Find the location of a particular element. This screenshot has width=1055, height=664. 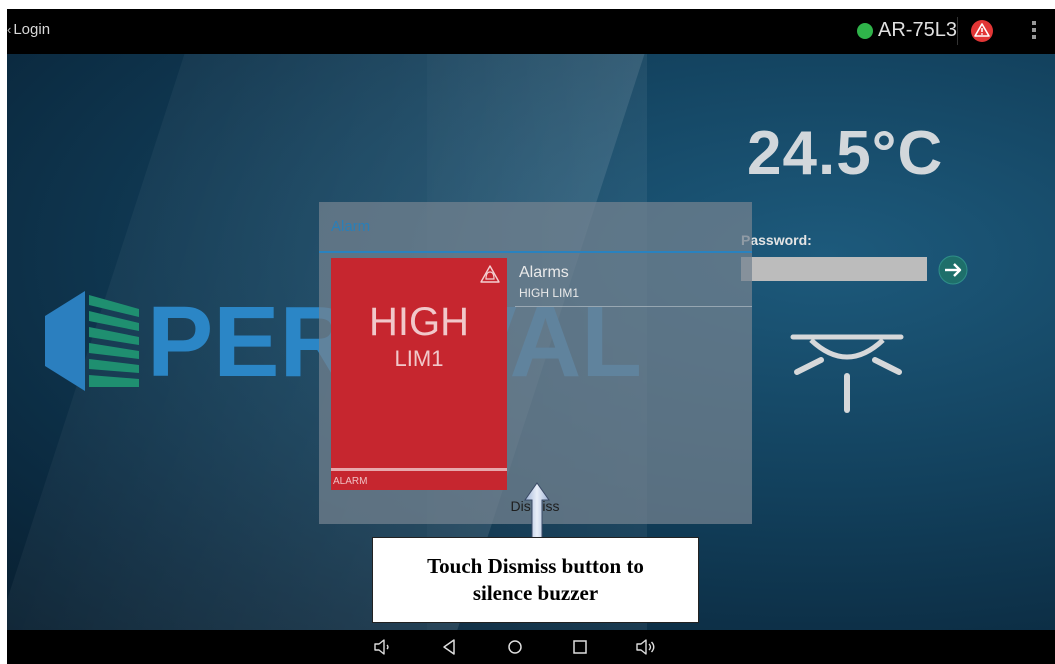

overflow-menu-icon is located at coordinates (1034, 32).